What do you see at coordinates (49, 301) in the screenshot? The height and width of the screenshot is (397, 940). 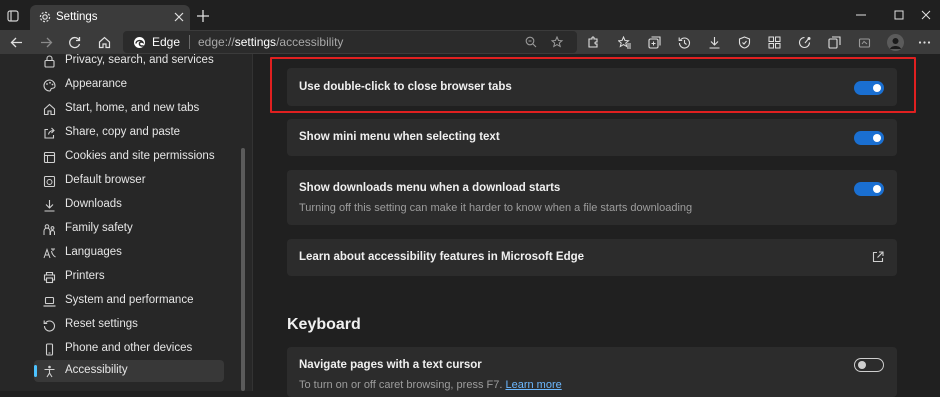 I see `laptop-icon` at bounding box center [49, 301].